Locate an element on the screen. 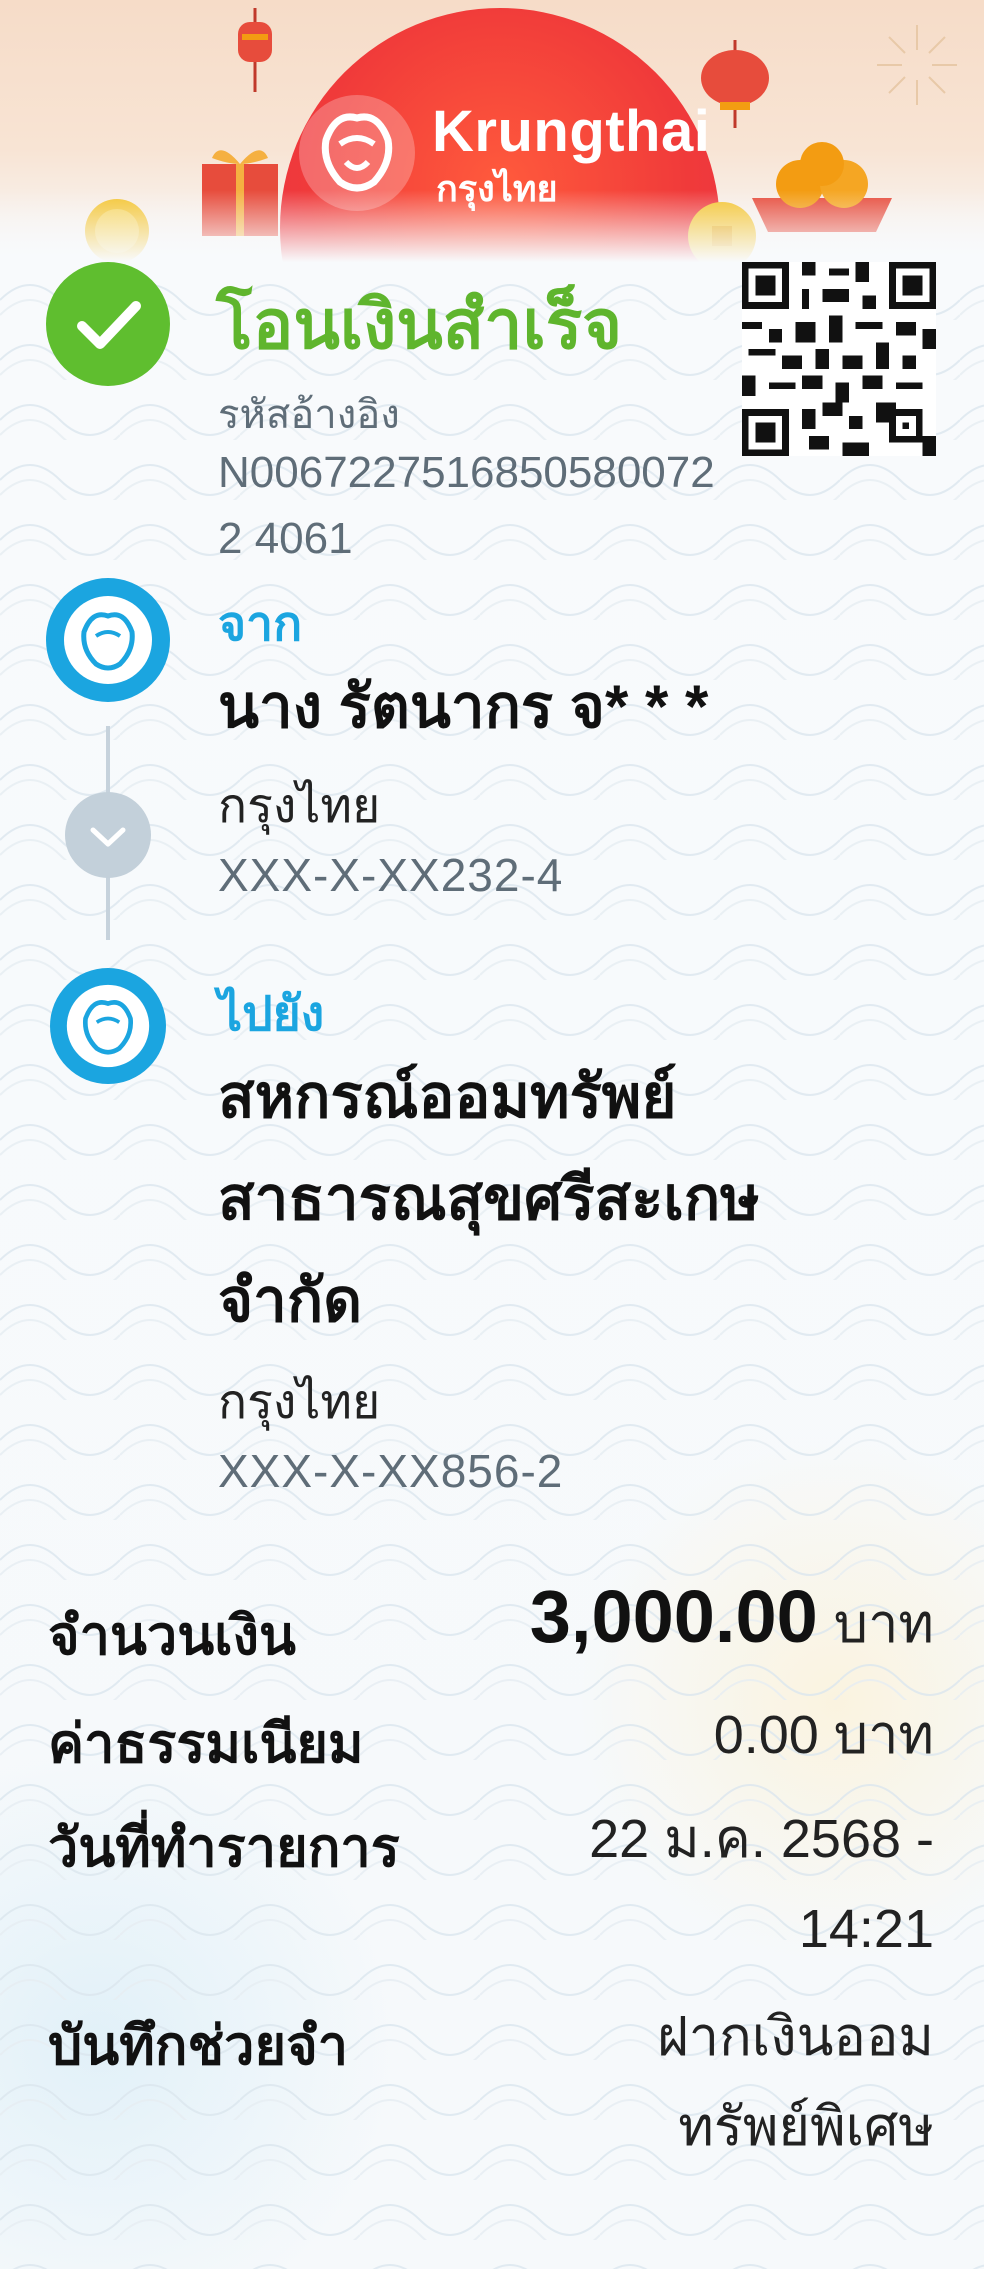 This screenshot has height=2269, width=984. reference-label: รหัสอ้างอิง is located at coordinates (309, 415).